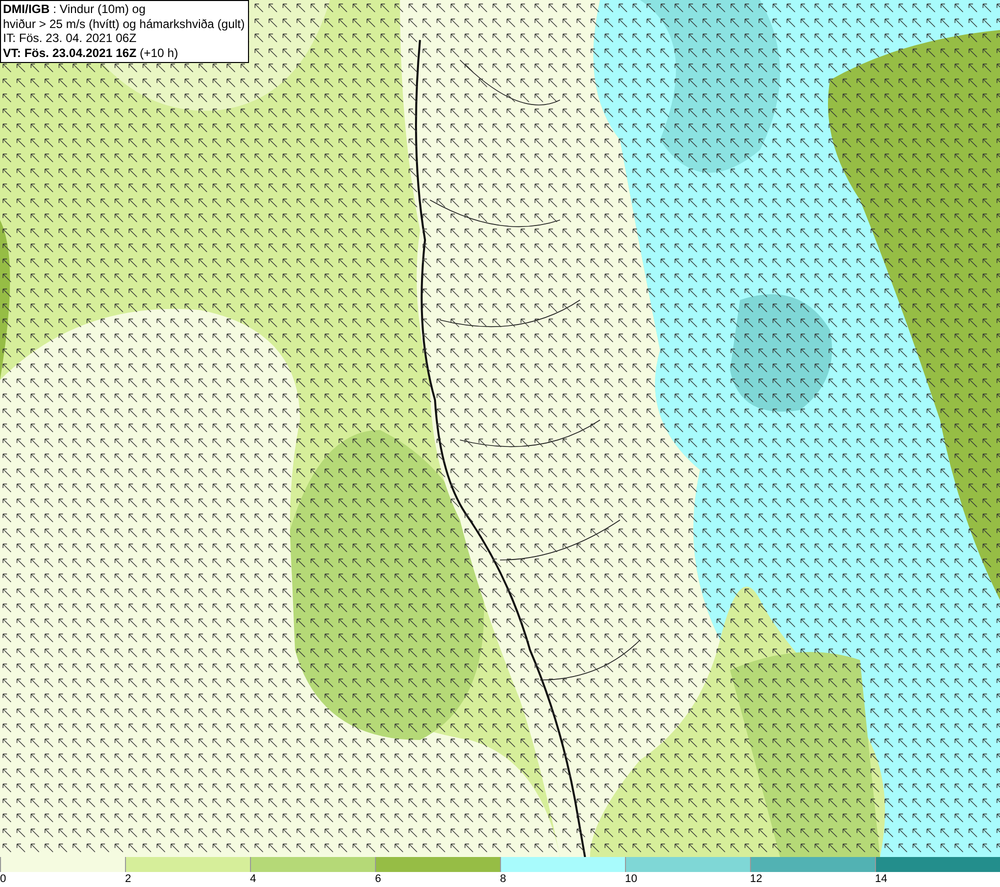 The width and height of the screenshot is (1000, 887). I want to click on legend-label: 2, so click(128, 879).